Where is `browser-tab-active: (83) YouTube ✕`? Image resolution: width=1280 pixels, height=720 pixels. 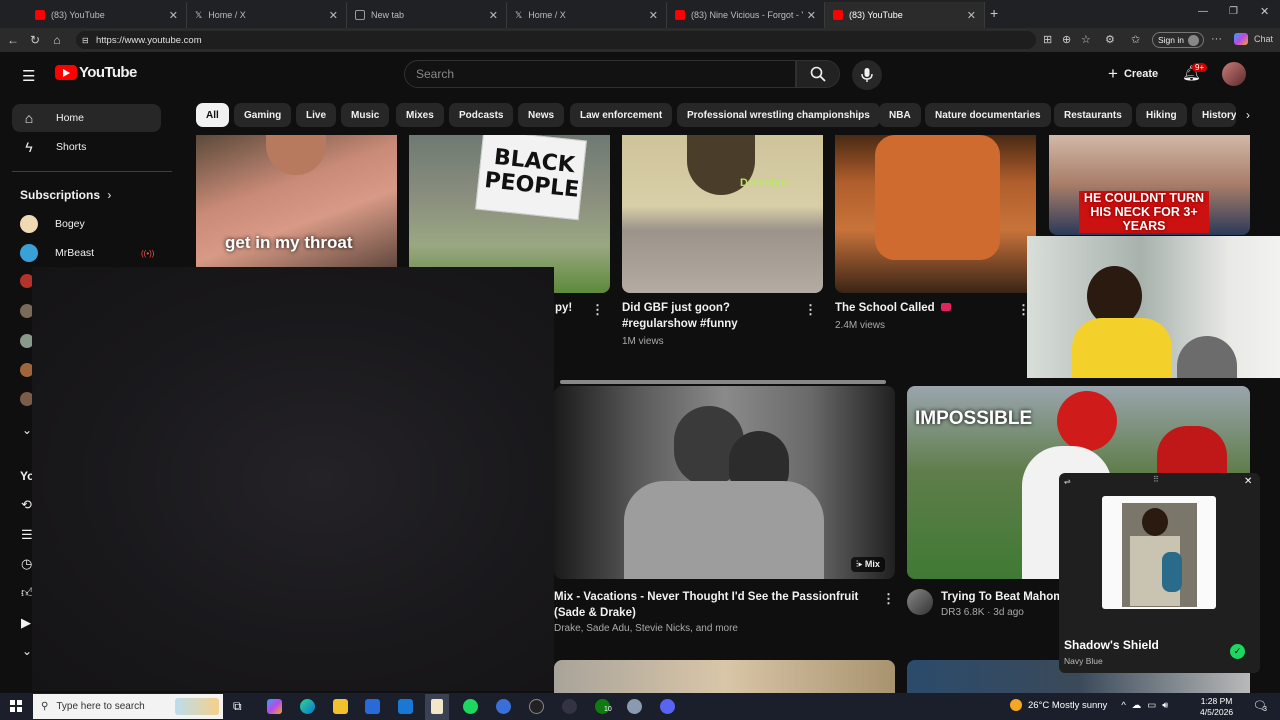 browser-tab-active: (83) YouTube ✕ is located at coordinates (905, 15).